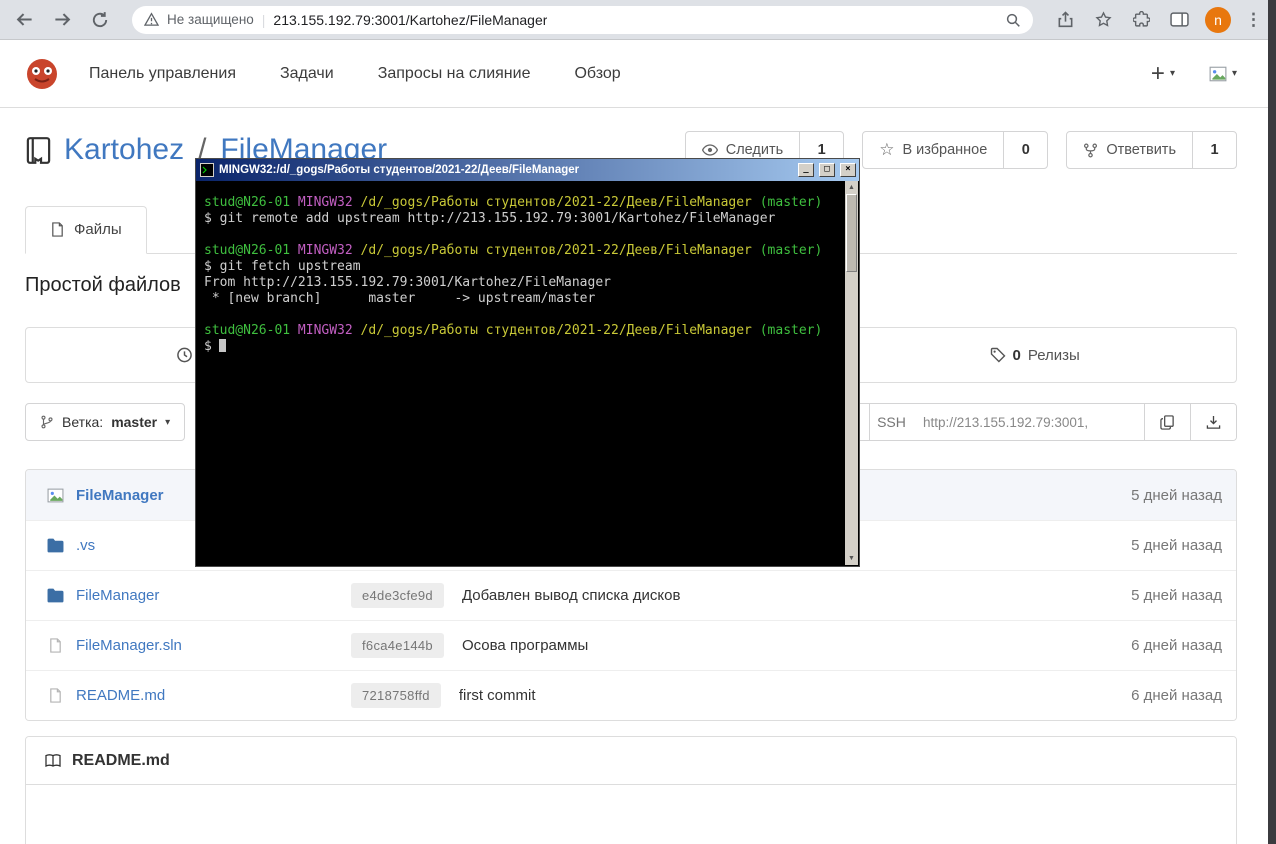 The width and height of the screenshot is (1276, 844). What do you see at coordinates (851, 373) in the screenshot?
I see `terminal-scrollbar: ▲ ▼` at bounding box center [851, 373].